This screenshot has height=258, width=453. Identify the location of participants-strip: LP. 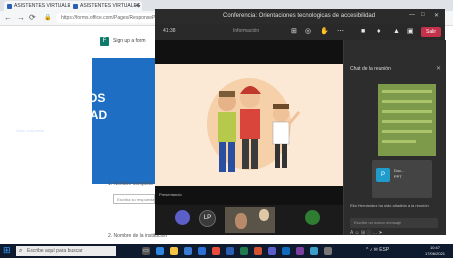
(249, 220).